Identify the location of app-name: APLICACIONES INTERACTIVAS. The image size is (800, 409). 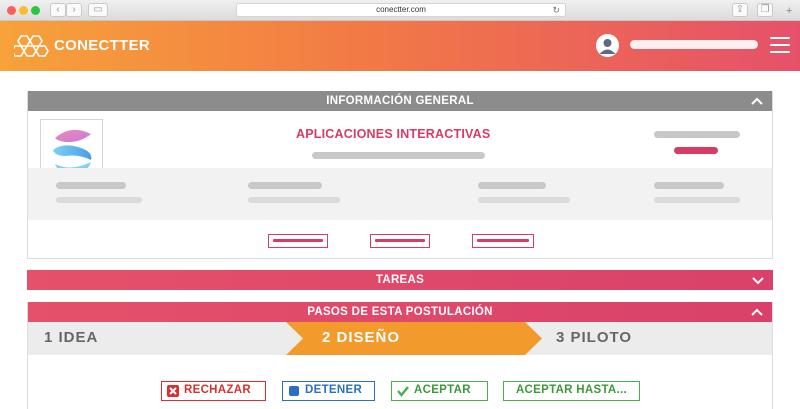
(393, 134).